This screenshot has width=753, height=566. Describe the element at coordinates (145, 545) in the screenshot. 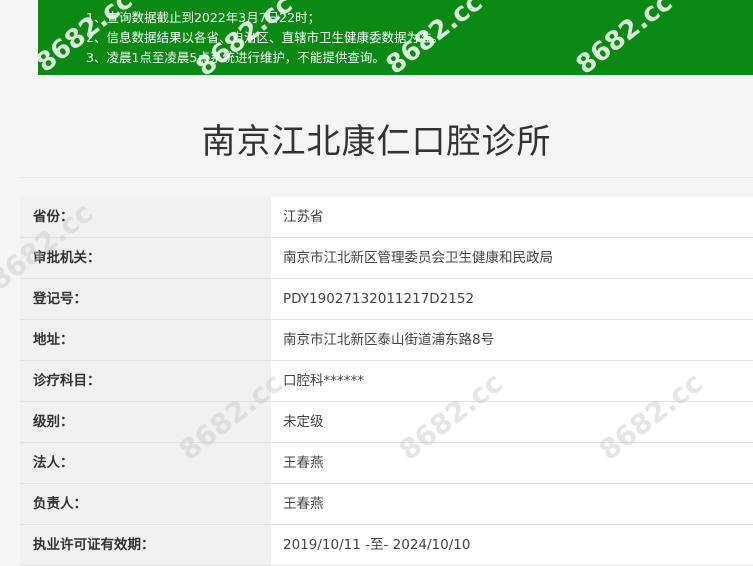

I see `row-label: 执业许可证有效期：` at that location.